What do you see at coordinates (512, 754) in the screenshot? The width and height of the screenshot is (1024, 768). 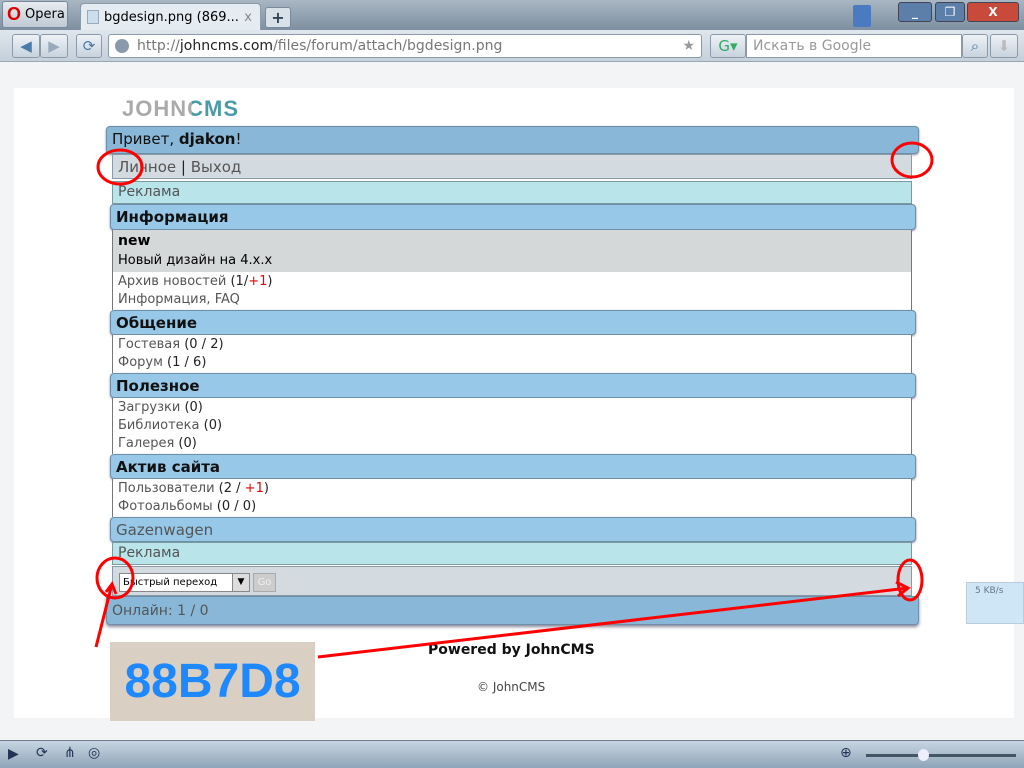 I see `status-bar: ▶ ⟳ ⋔ ◎ ⊕` at bounding box center [512, 754].